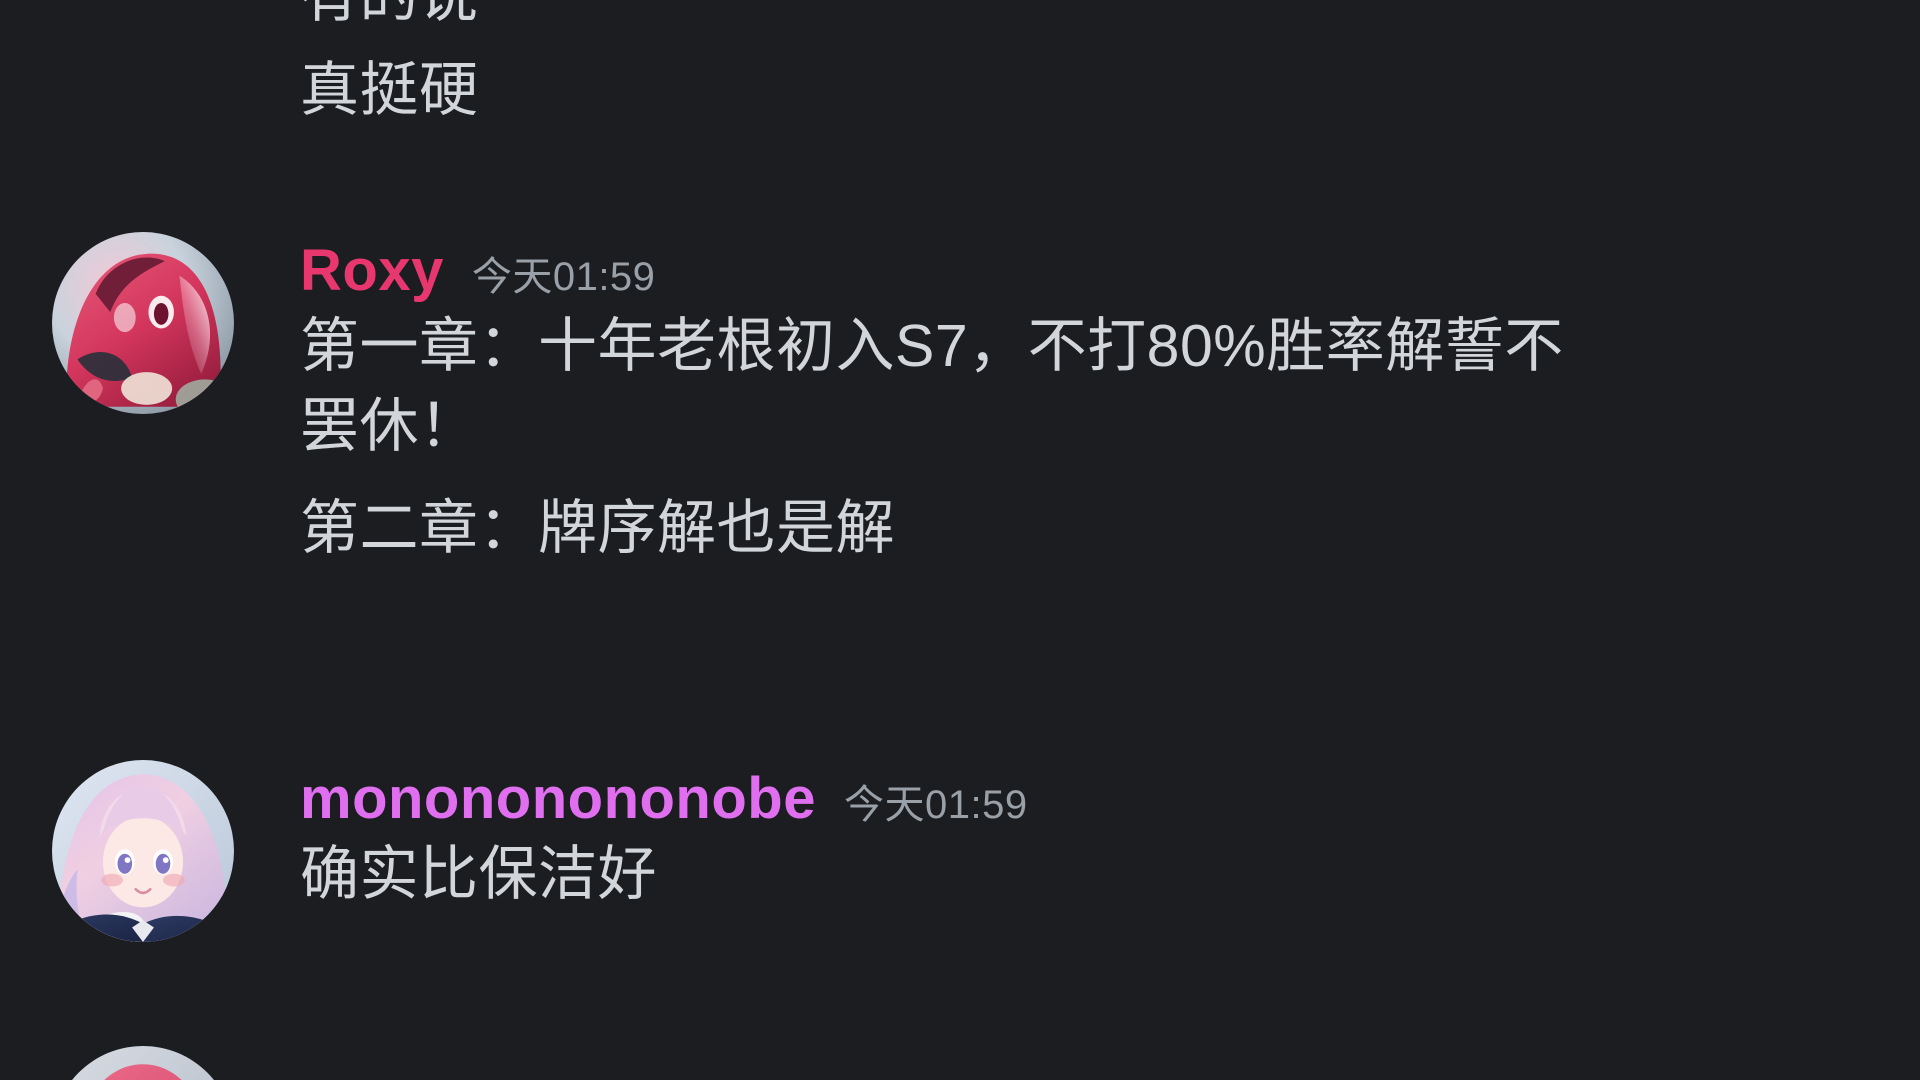 This screenshot has width=1920, height=1080. What do you see at coordinates (960, 1063) in the screenshot?
I see `chat-message-partial` at bounding box center [960, 1063].